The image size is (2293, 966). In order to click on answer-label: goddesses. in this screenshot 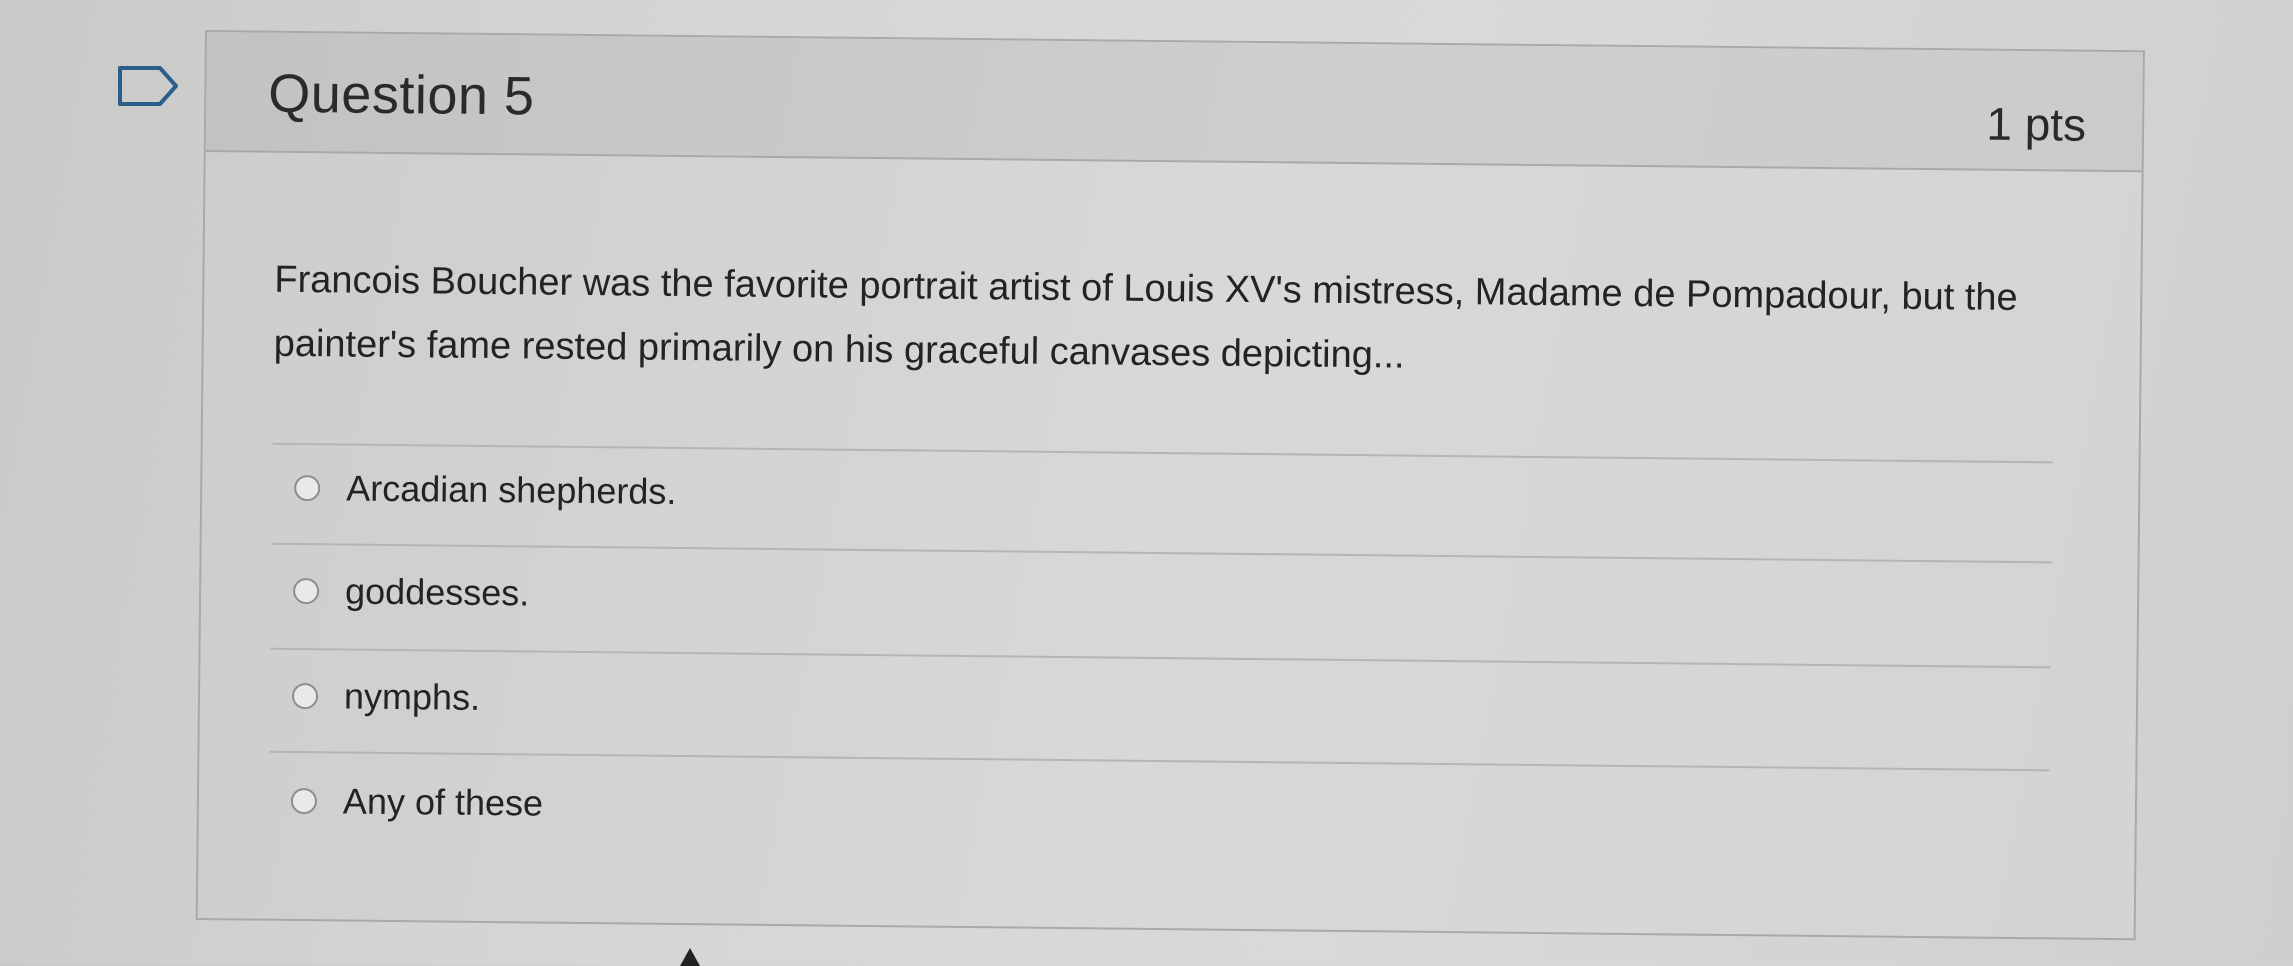, I will do `click(437, 592)`.